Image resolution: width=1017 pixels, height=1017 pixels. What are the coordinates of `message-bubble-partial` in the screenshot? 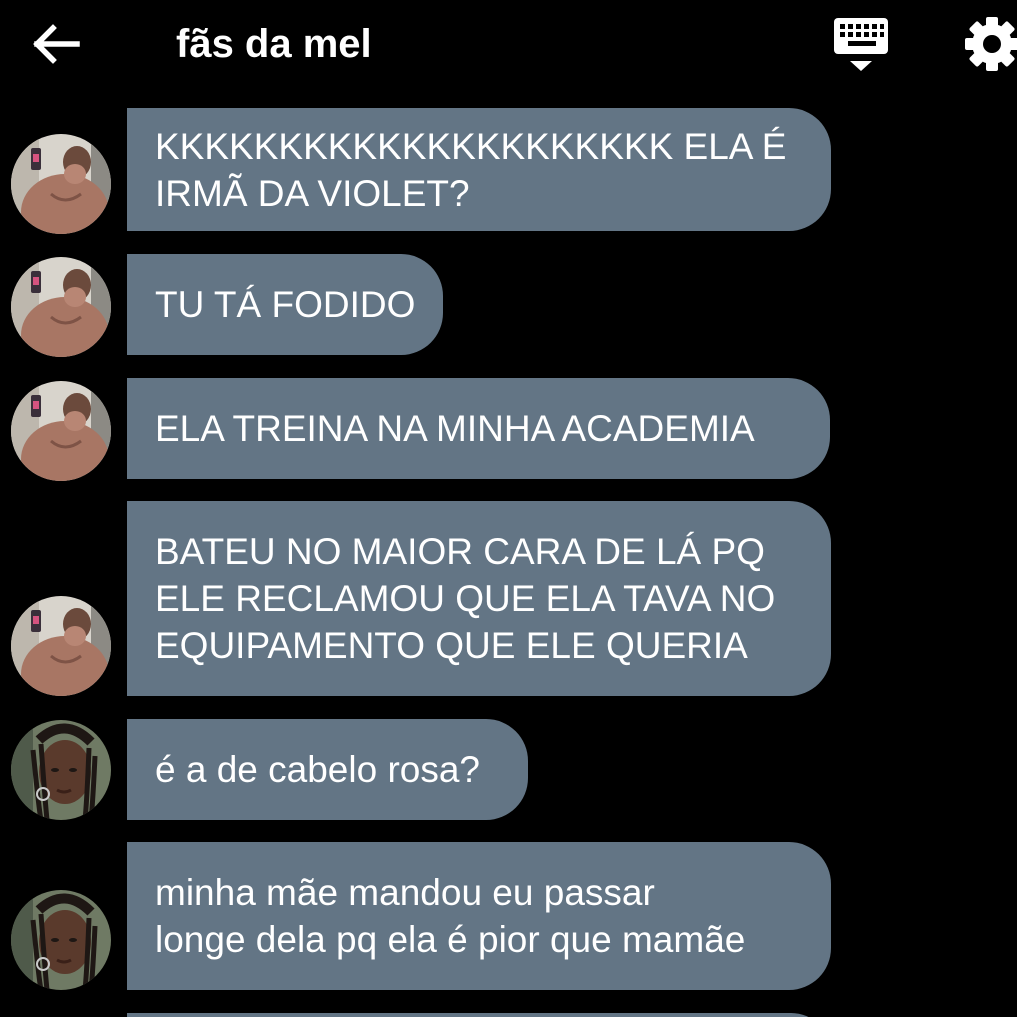 It's located at (479, 1015).